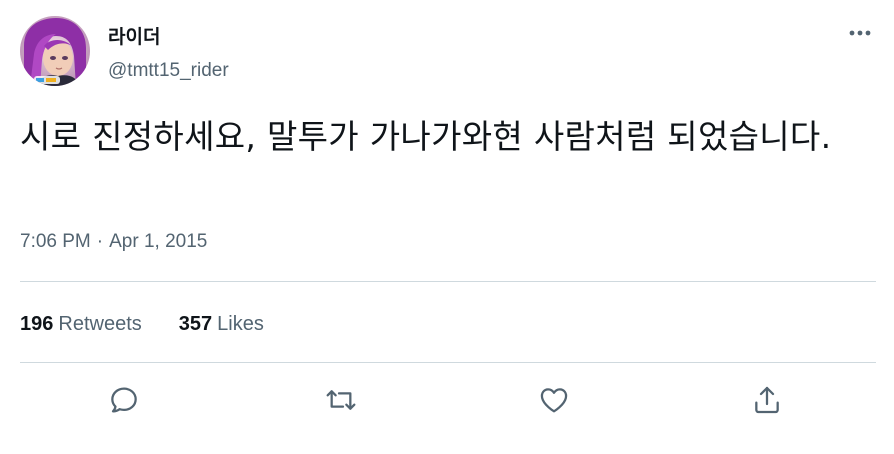 Image resolution: width=894 pixels, height=454 pixels. I want to click on more-options-button, so click(860, 33).